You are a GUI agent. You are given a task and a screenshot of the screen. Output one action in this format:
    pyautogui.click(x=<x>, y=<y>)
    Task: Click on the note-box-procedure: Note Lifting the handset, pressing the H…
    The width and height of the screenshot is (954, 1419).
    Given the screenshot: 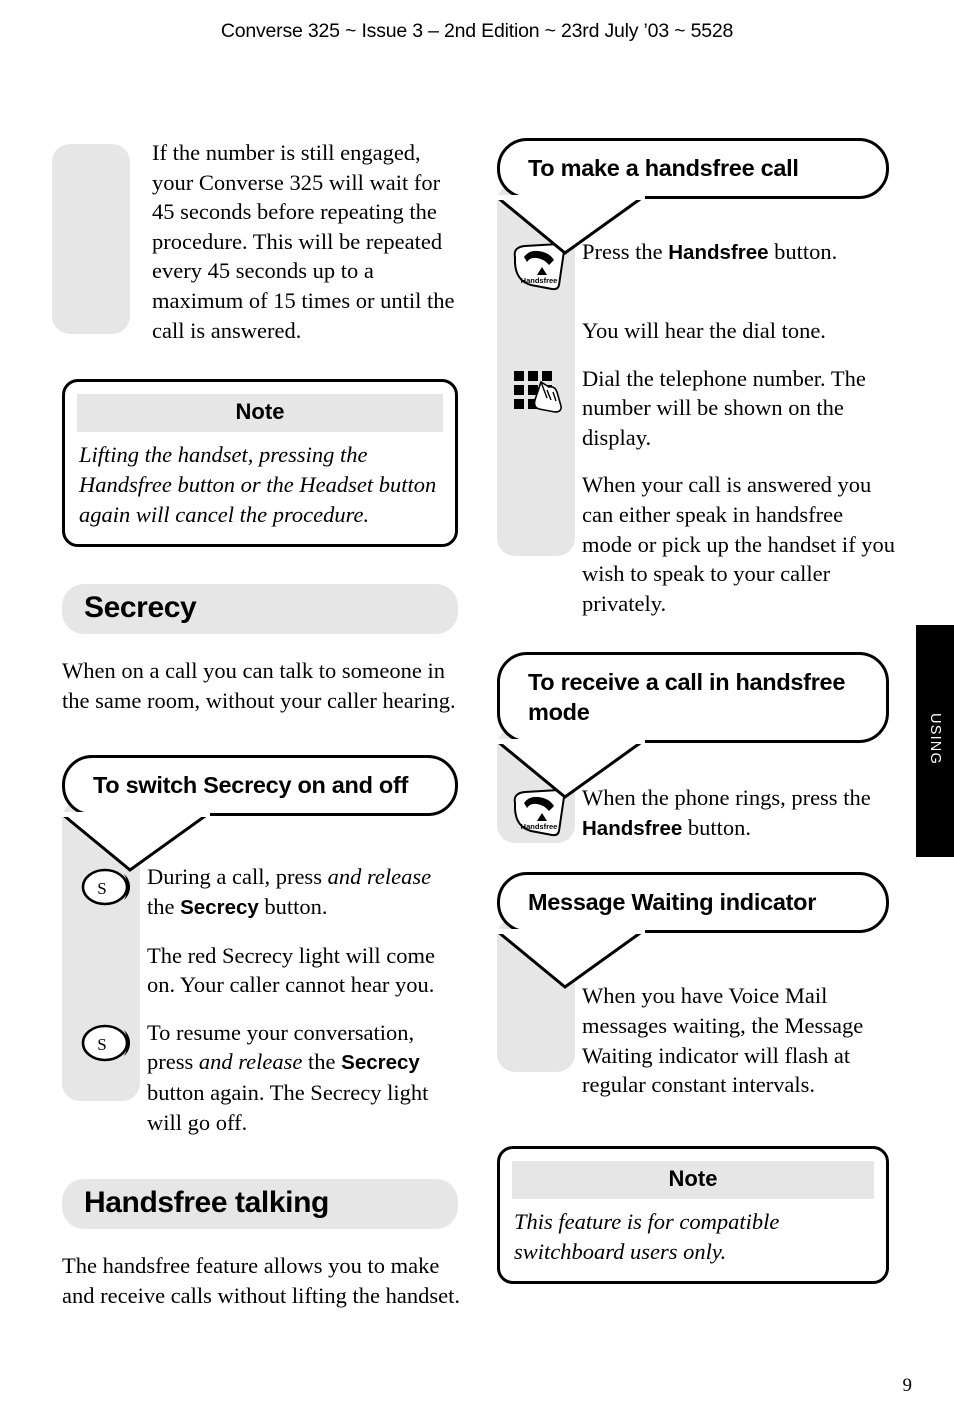 What is the action you would take?
    pyautogui.click(x=260, y=463)
    